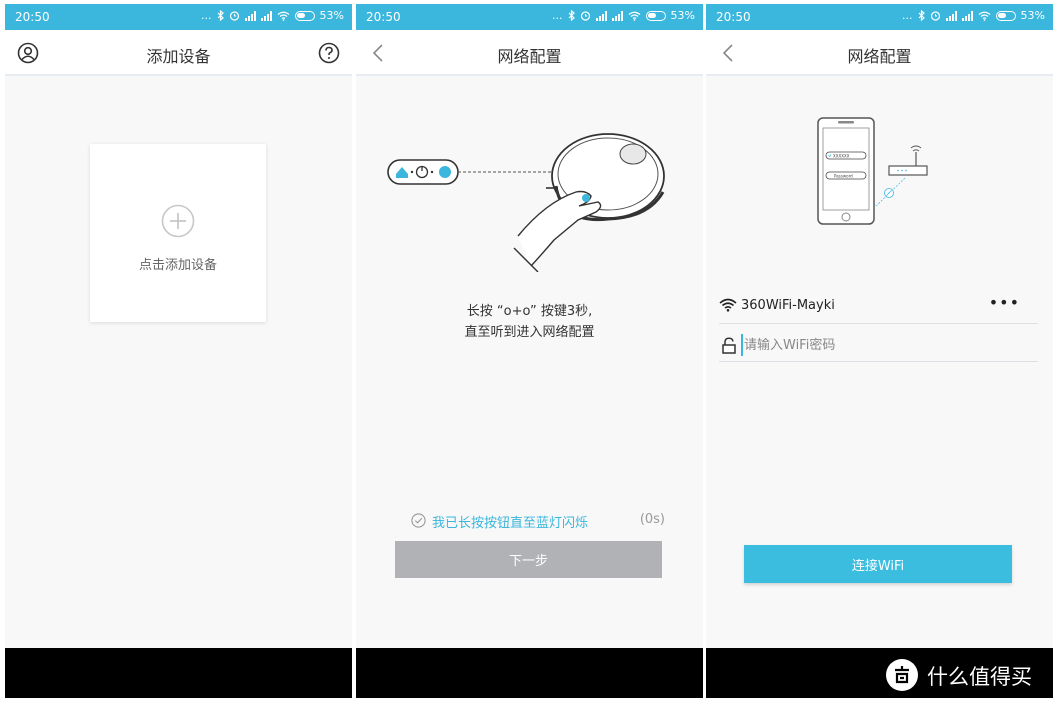  I want to click on plus-circle-icon, so click(178, 221).